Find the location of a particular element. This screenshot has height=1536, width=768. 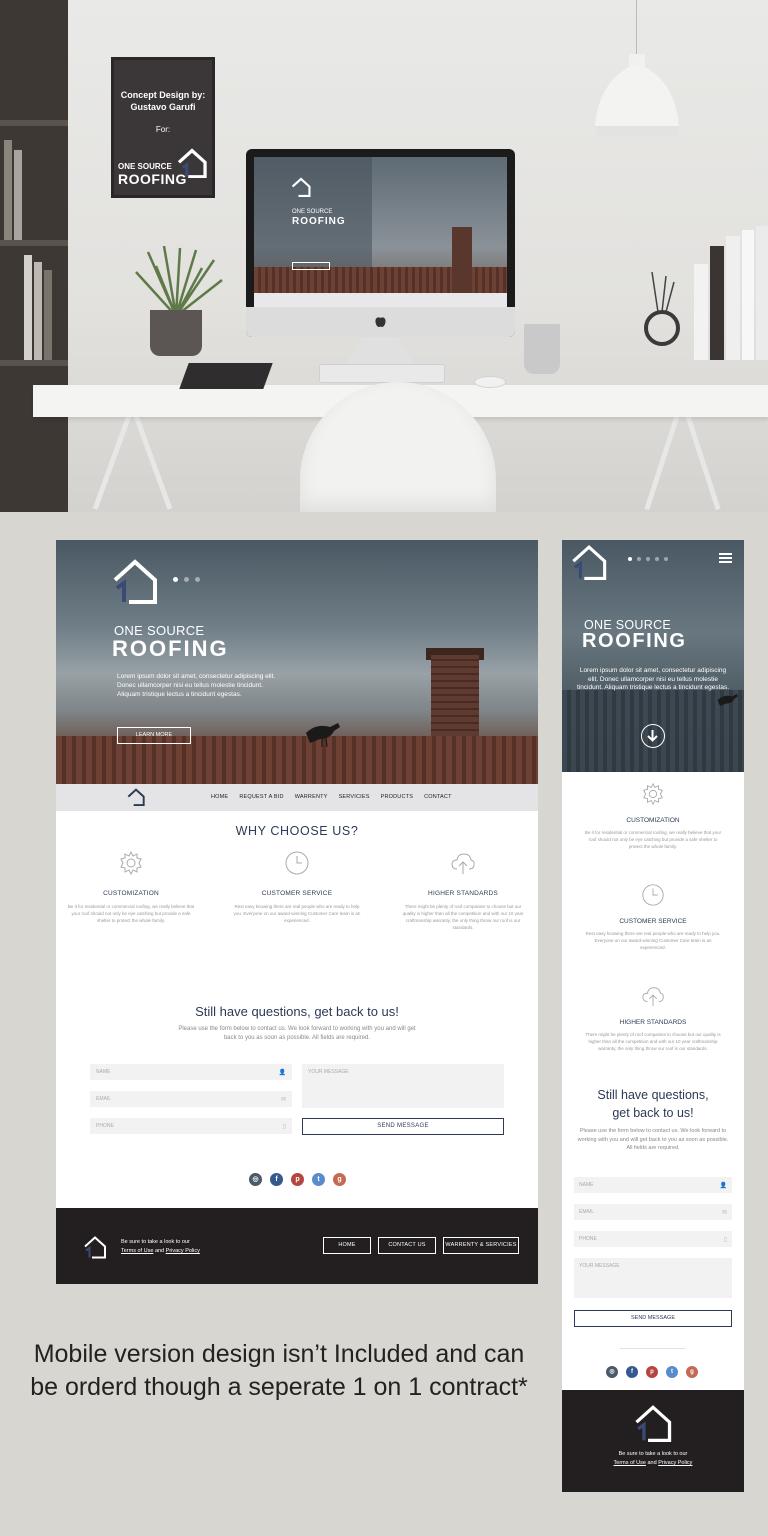

imac-screen: ONE SOURCE ROOFING is located at coordinates (380, 232).